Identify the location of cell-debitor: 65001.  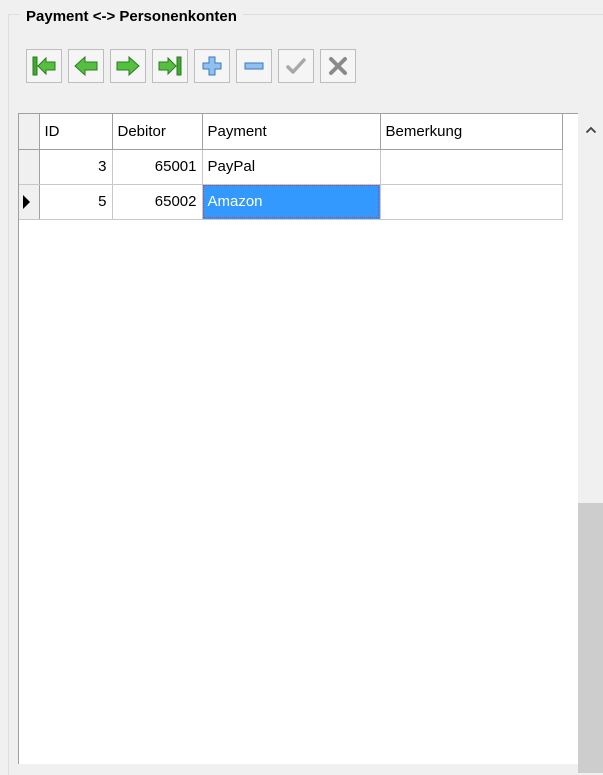
(157, 167).